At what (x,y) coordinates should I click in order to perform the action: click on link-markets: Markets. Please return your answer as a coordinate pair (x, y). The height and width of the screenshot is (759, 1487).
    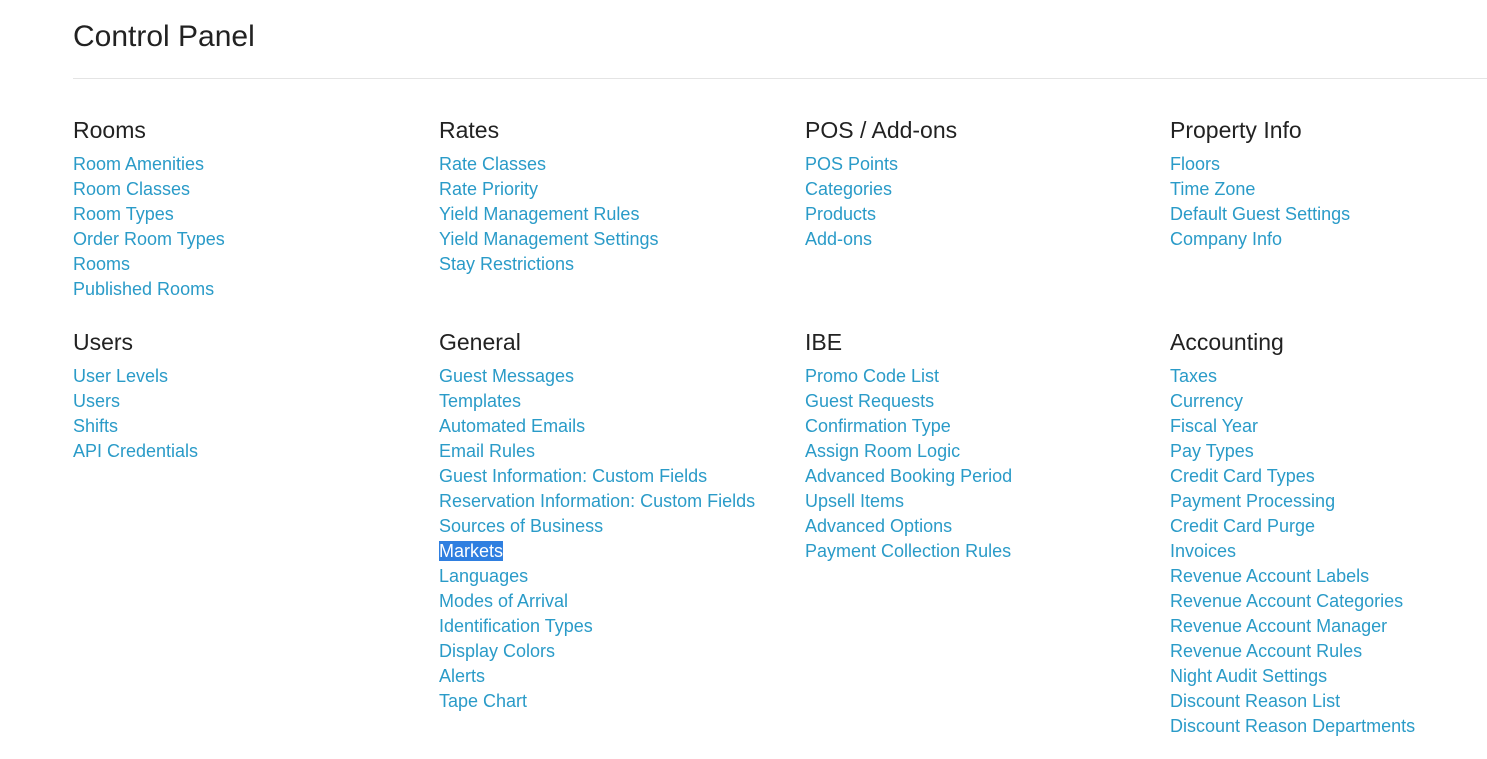
    Looking at the image, I should click on (471, 551).